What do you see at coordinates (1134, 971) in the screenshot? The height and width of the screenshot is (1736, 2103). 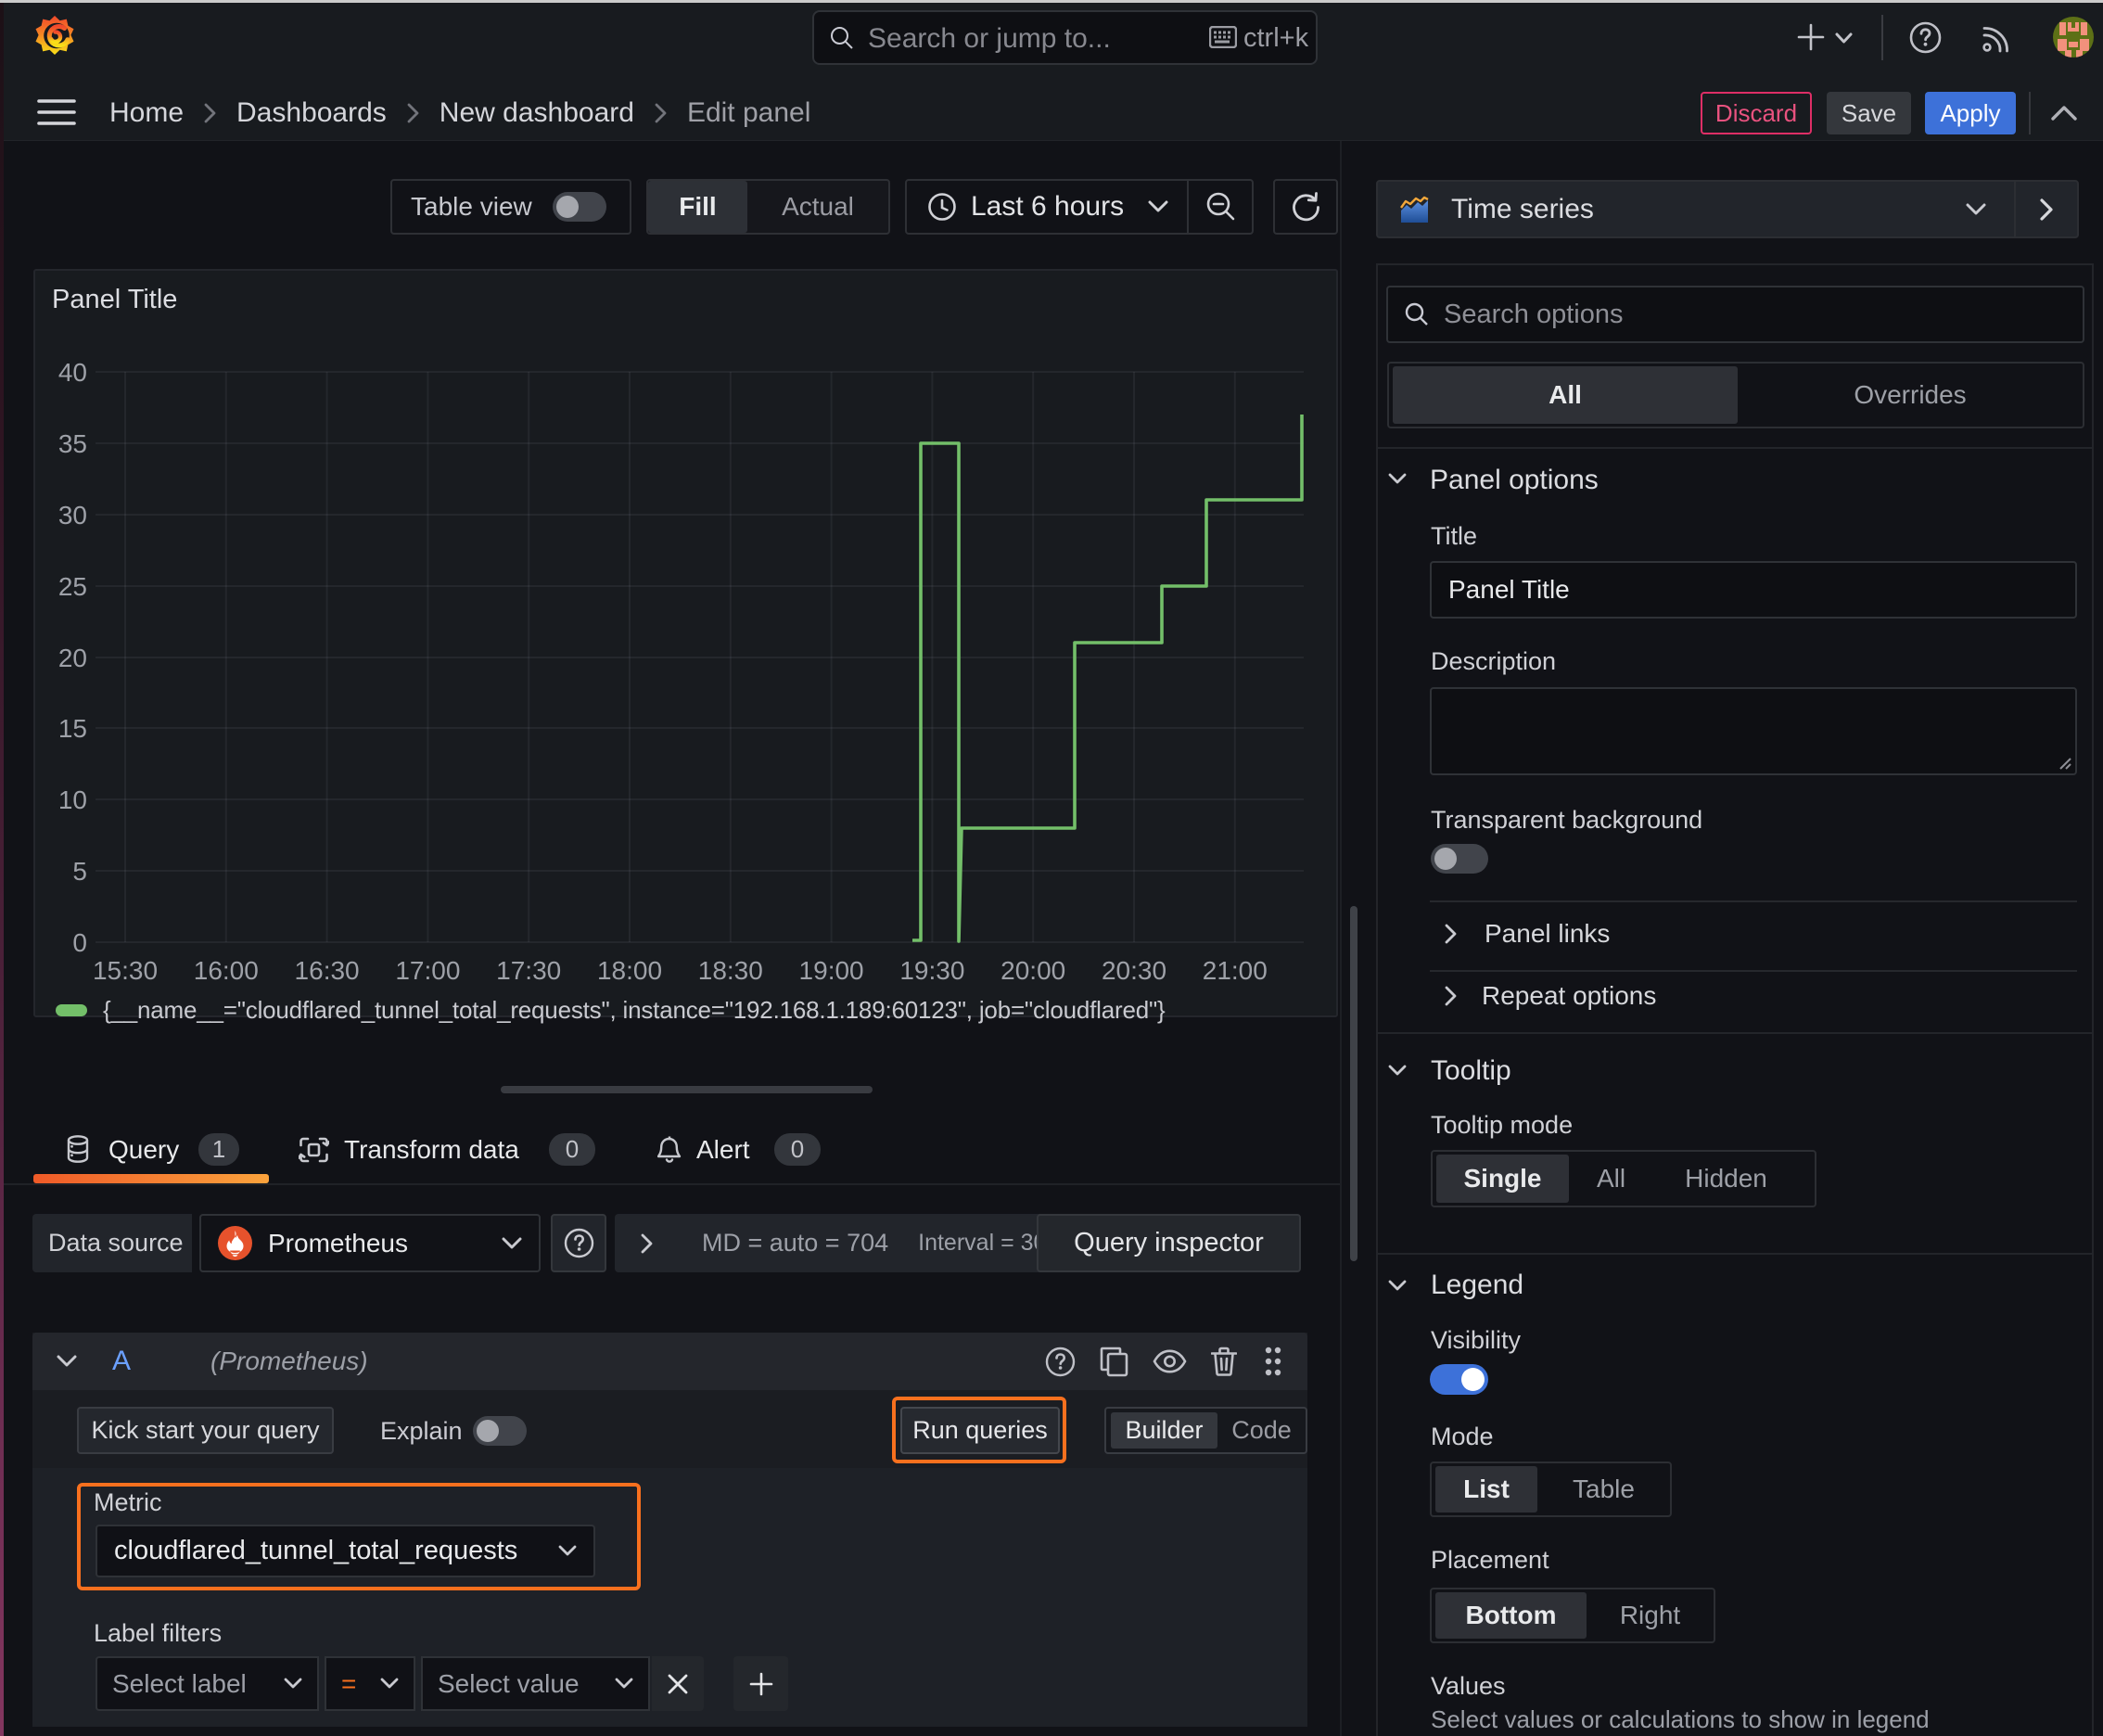 I see `svg-text: 20:30` at bounding box center [1134, 971].